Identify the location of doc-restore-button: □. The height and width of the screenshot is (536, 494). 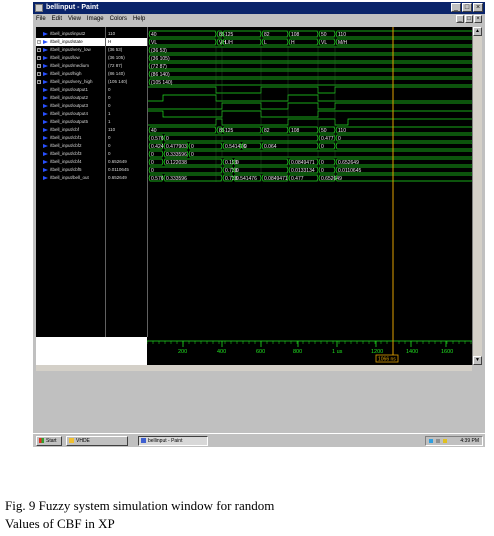
(469, 19).